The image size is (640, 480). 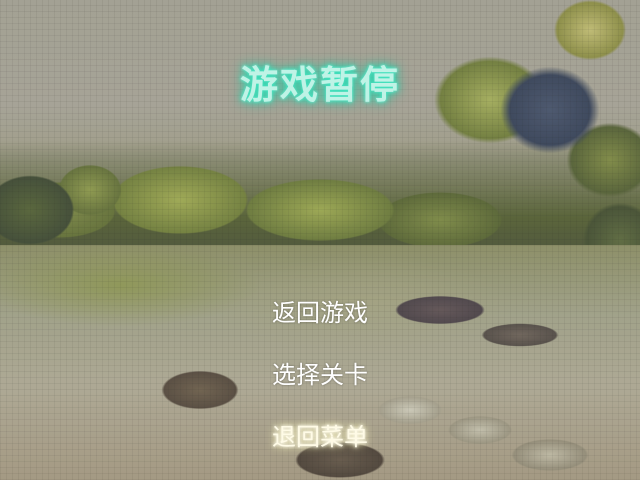 I want to click on pause-title: 游戏暂停, so click(x=319, y=85).